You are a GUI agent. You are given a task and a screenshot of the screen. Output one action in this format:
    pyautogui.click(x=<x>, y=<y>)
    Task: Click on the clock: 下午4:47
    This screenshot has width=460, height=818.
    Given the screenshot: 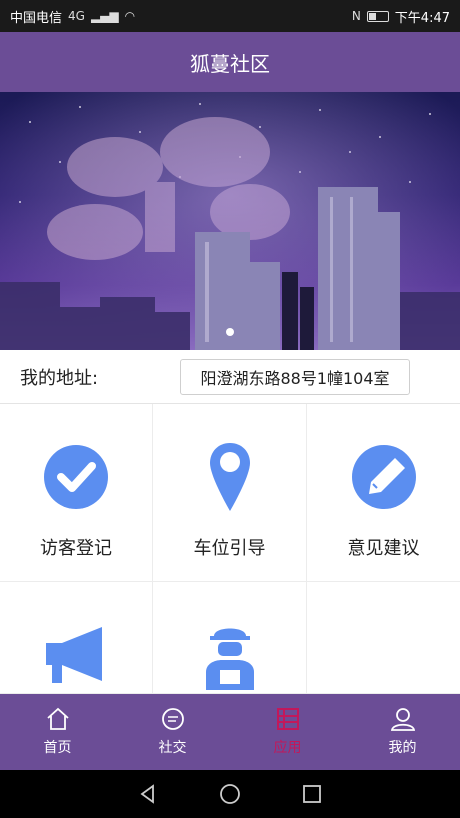 What is the action you would take?
    pyautogui.click(x=422, y=18)
    